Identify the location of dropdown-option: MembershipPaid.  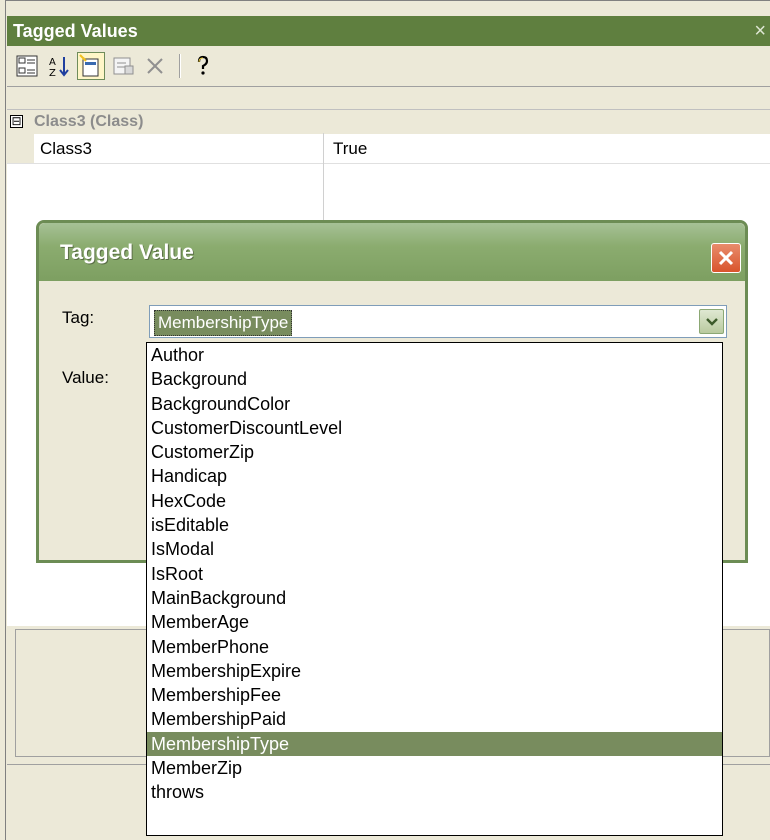
(434, 719).